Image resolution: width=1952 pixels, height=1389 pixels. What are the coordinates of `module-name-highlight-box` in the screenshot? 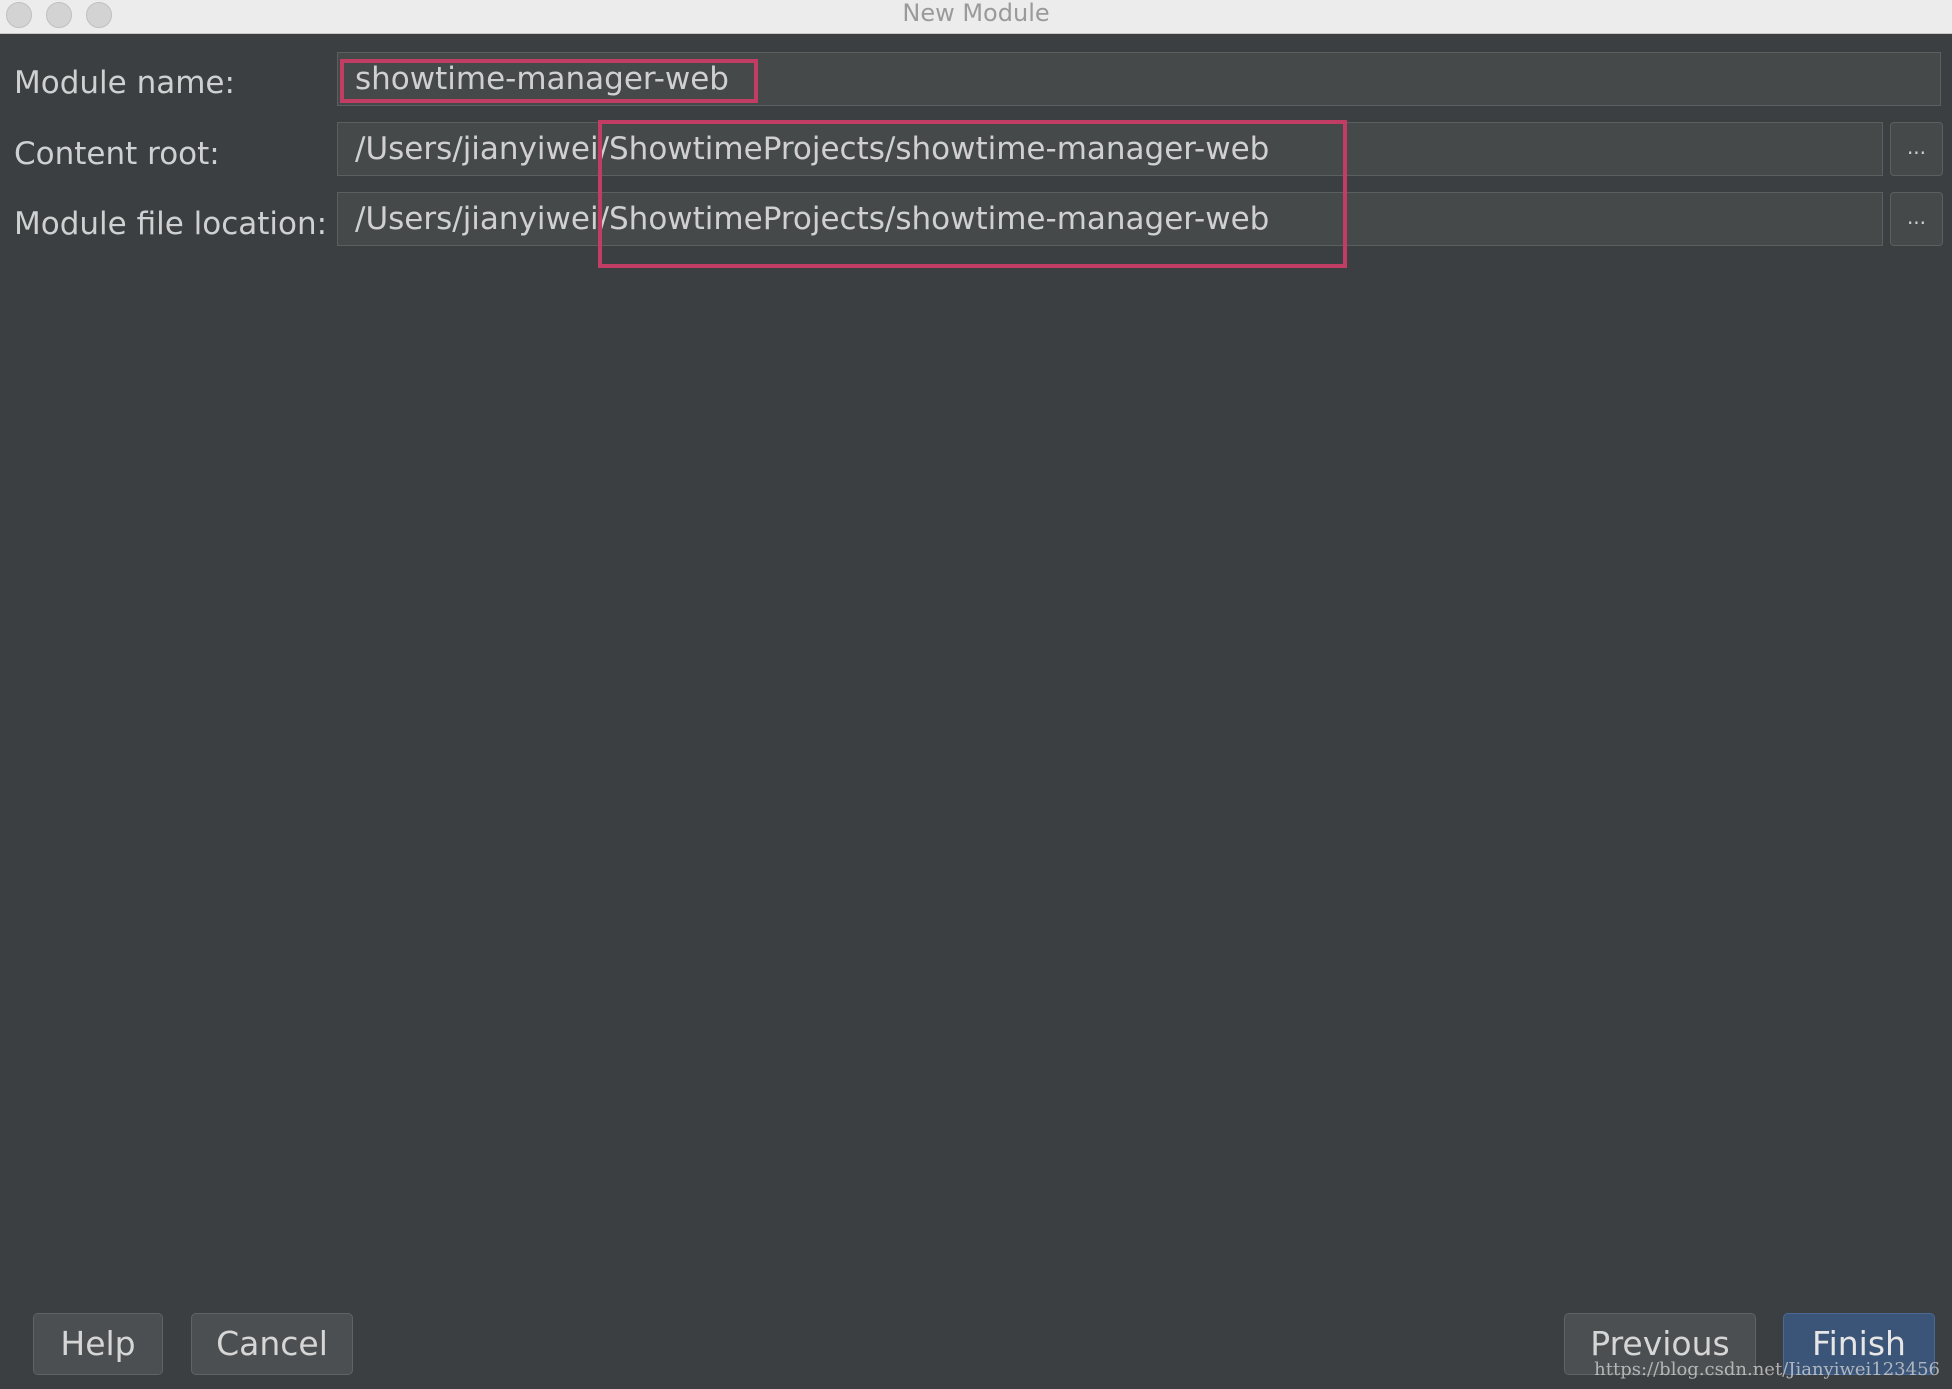 It's located at (549, 81).